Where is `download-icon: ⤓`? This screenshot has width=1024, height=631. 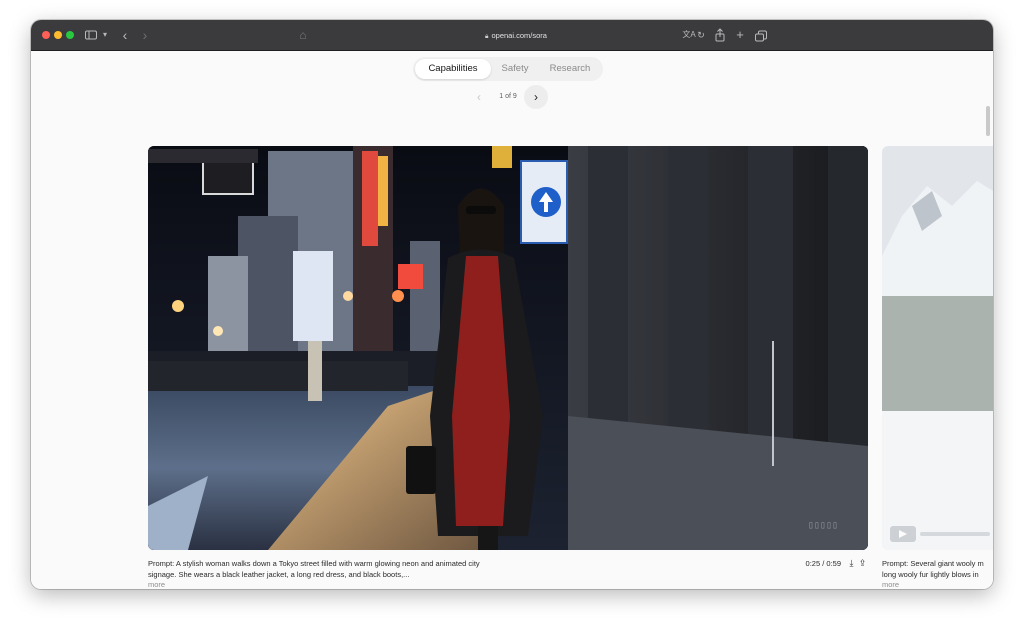
download-icon: ⤓ is located at coordinates (851, 563).